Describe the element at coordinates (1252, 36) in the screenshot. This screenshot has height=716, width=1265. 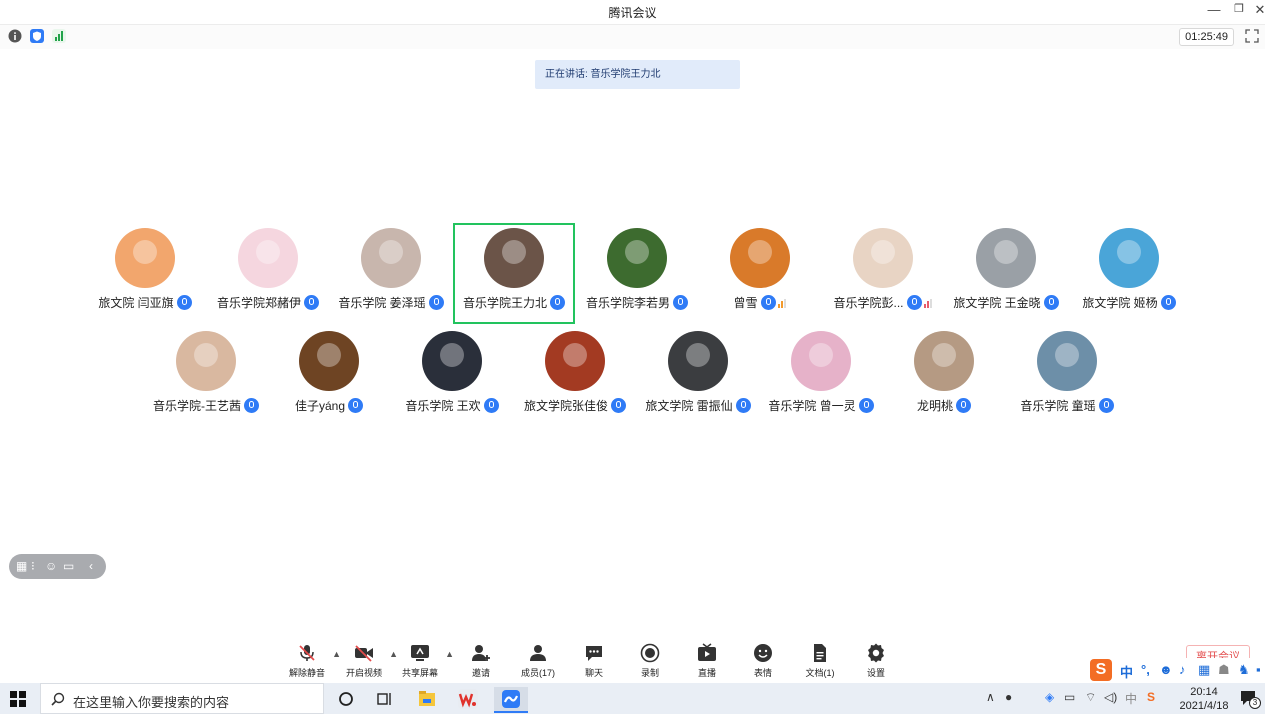
I see `fullscreen-icon` at that location.